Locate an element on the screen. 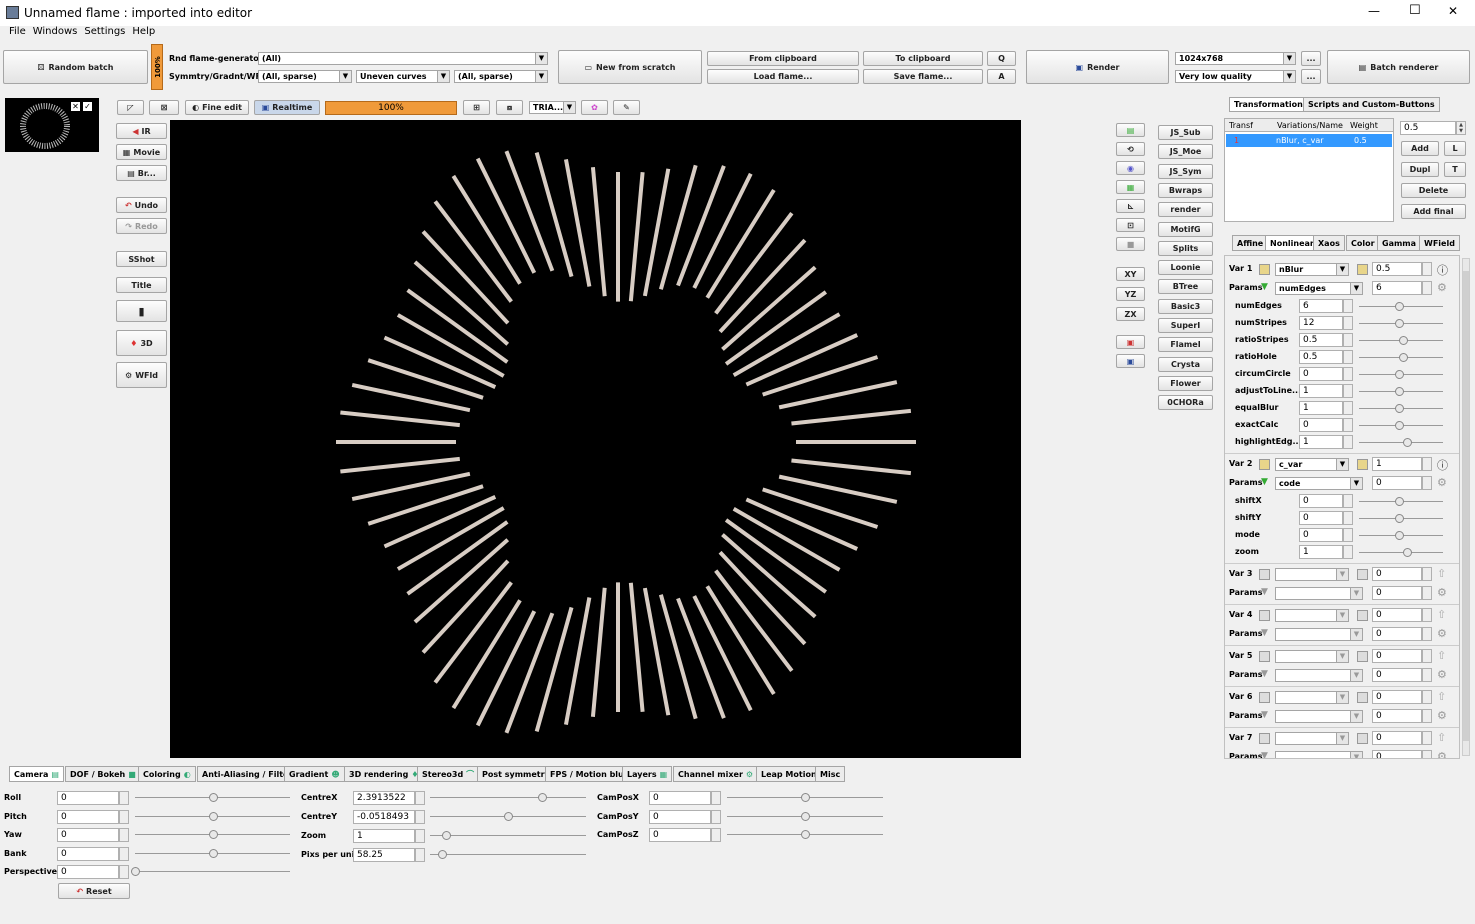  add-final-button: Add final is located at coordinates (1433, 211).